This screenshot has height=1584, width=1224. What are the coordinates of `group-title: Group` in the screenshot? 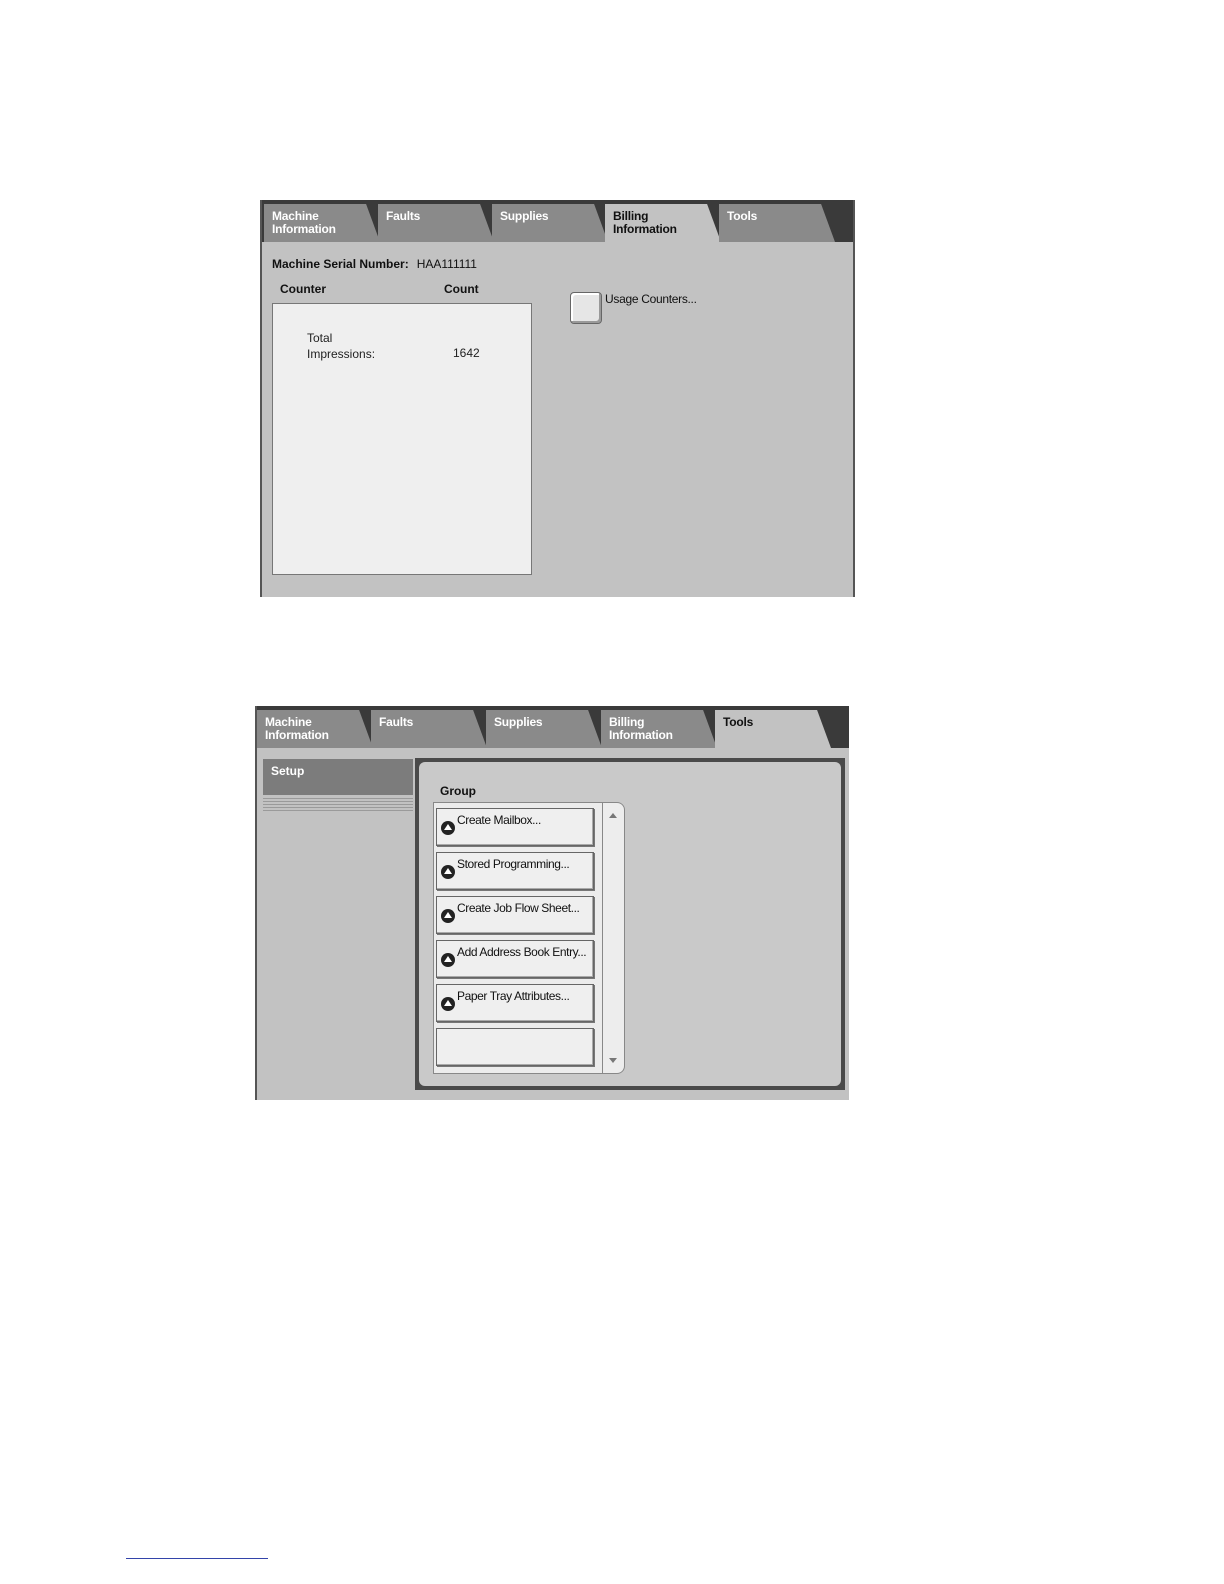 It's located at (458, 791).